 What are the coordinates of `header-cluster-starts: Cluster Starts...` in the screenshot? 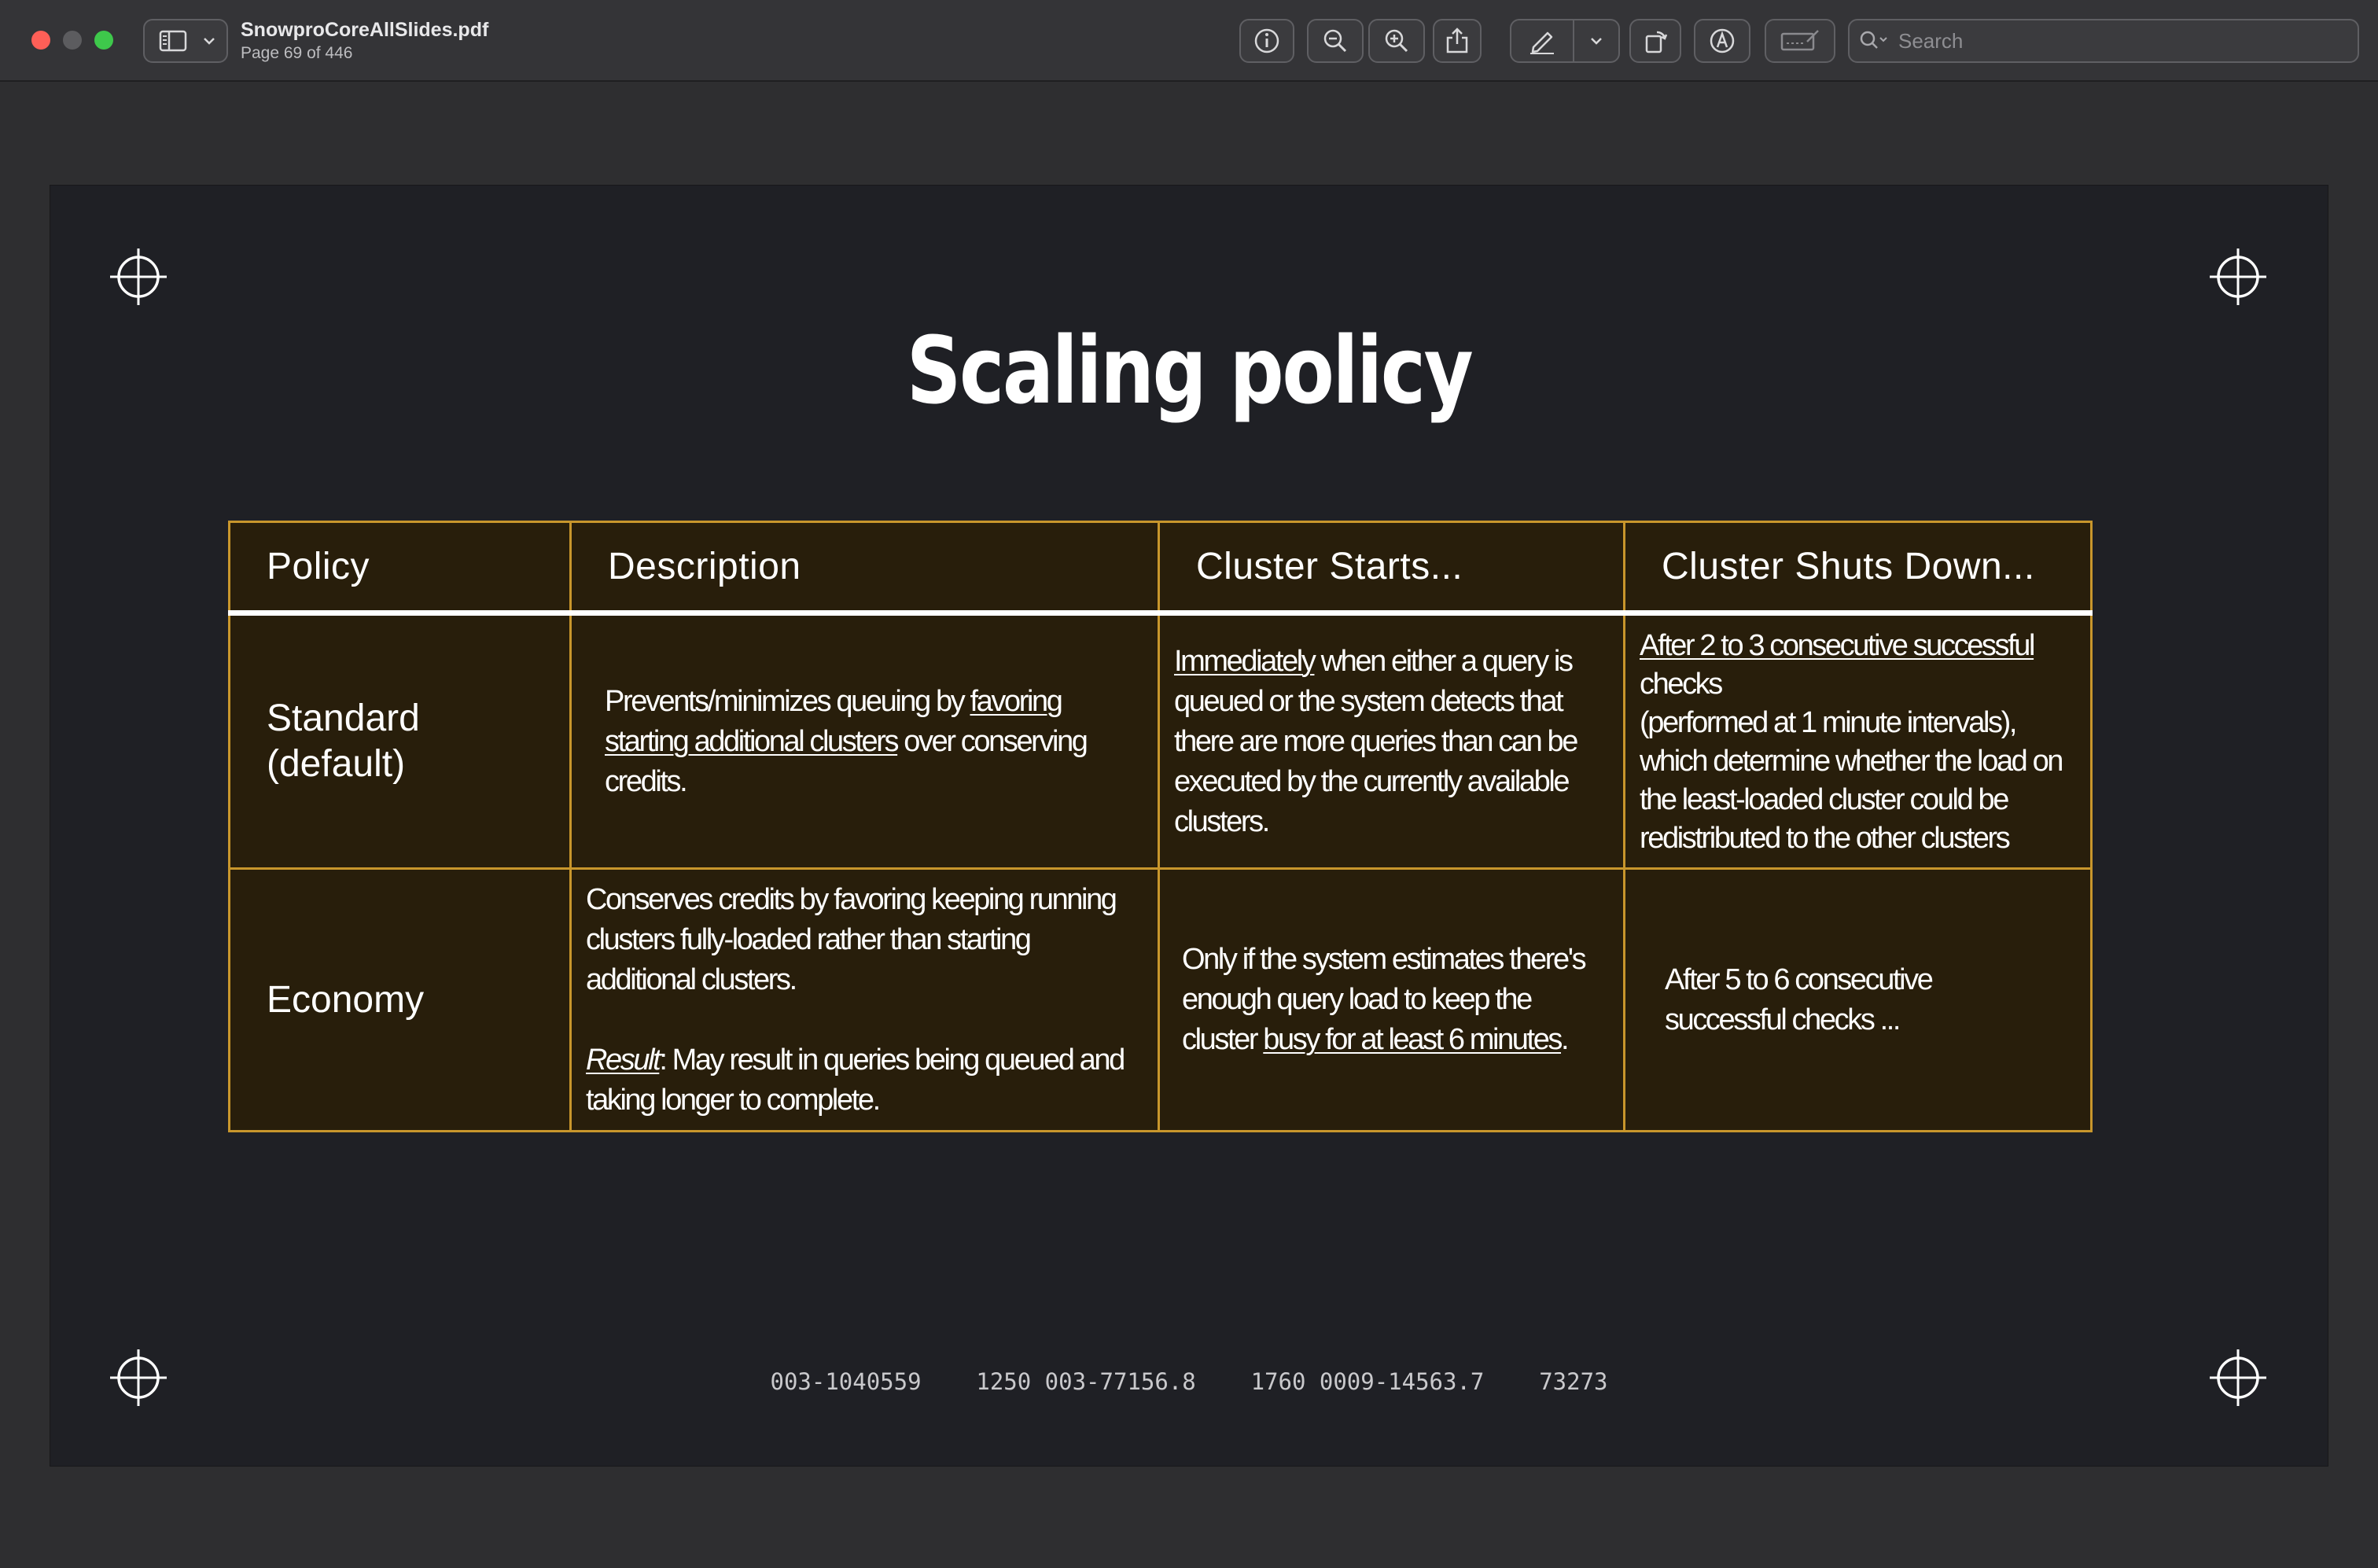 It's located at (1391, 568).